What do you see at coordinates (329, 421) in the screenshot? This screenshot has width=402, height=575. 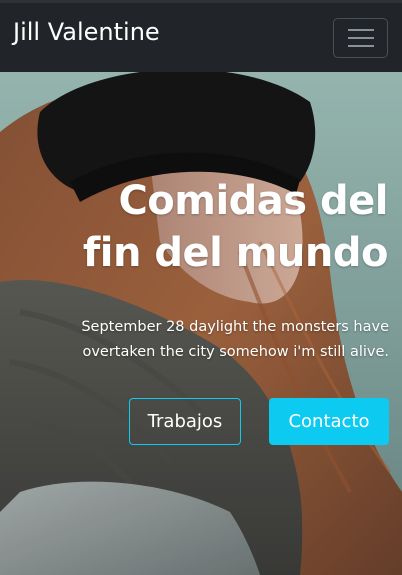 I see `contact-button: Contacto` at bounding box center [329, 421].